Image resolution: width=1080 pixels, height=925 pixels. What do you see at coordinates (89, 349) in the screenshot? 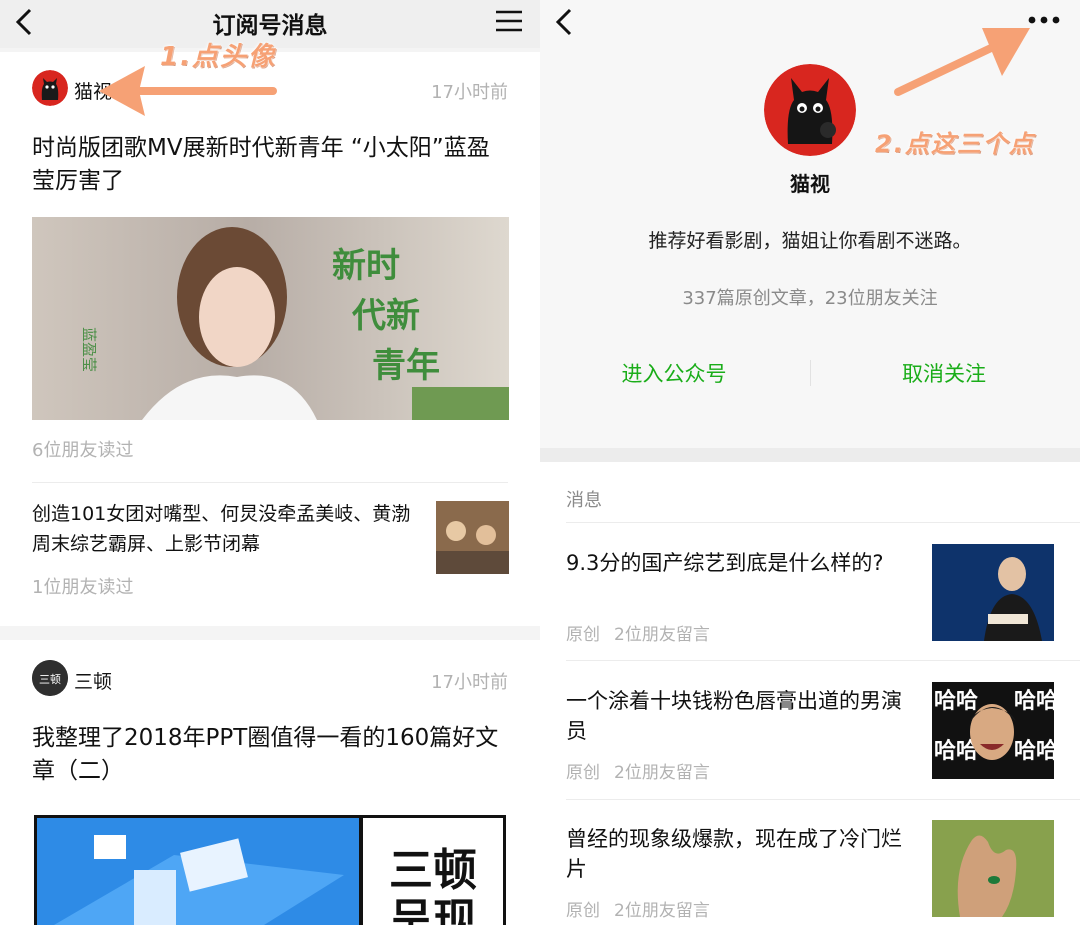
I see `cover-side-text: 蓝盈莹` at bounding box center [89, 349].